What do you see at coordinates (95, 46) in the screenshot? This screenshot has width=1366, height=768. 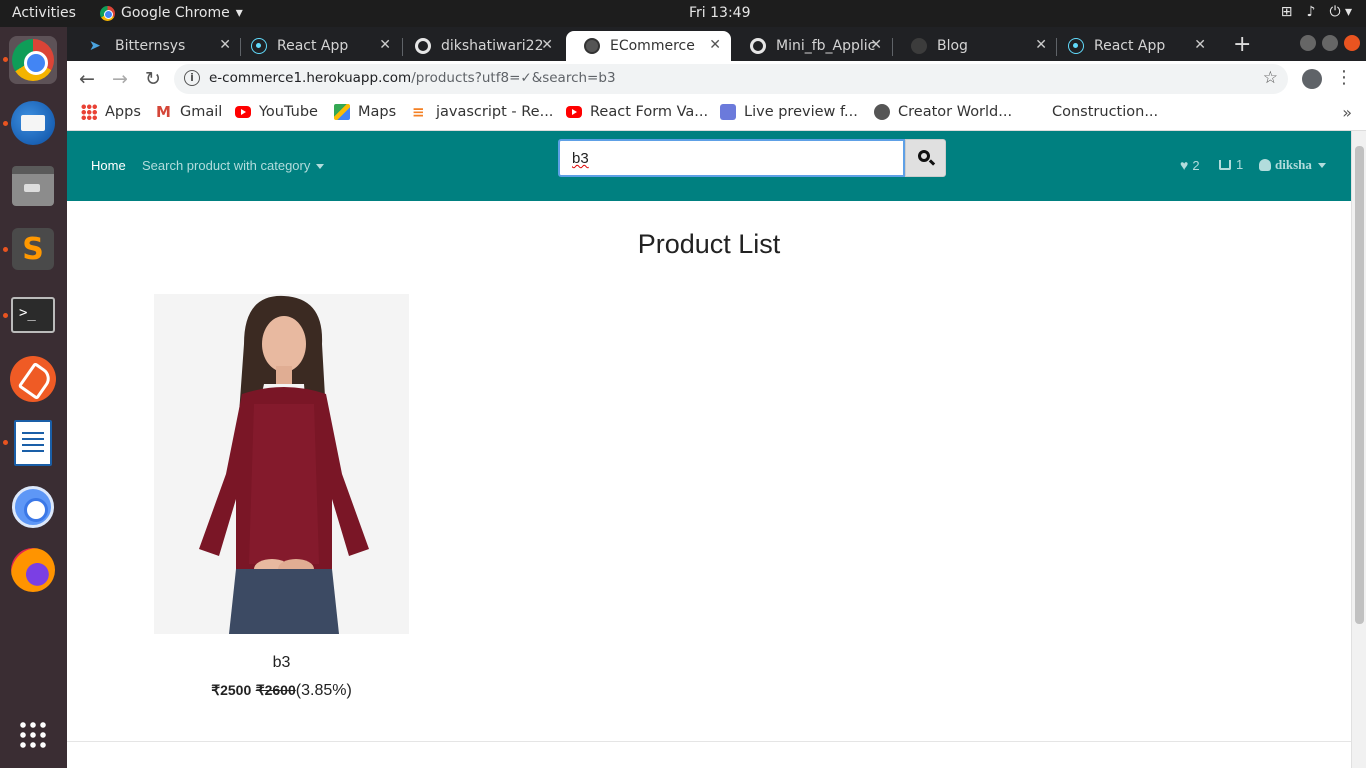 I see `bird-icon: ➤` at bounding box center [95, 46].